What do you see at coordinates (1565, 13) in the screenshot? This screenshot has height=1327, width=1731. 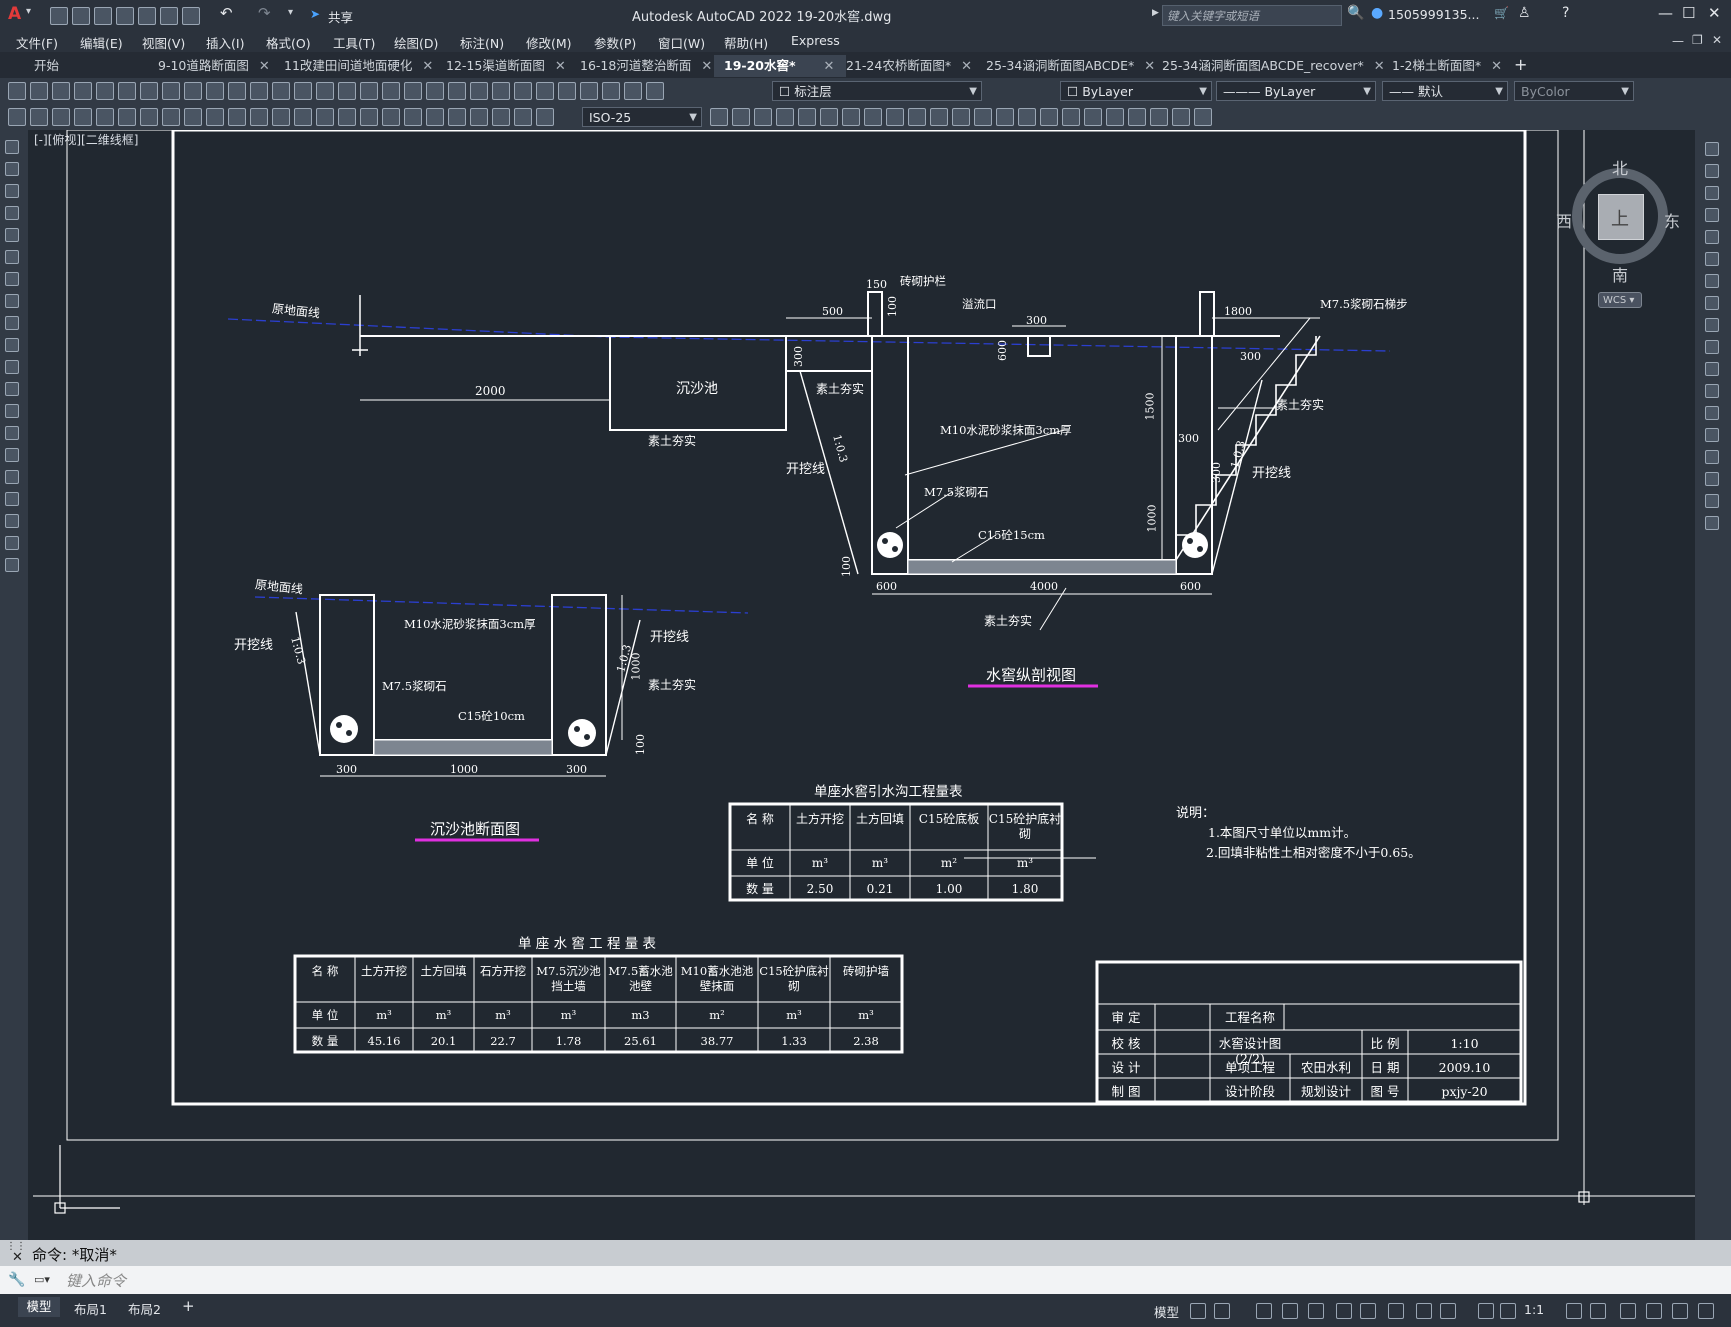 I see `help-icon: ?` at bounding box center [1565, 13].